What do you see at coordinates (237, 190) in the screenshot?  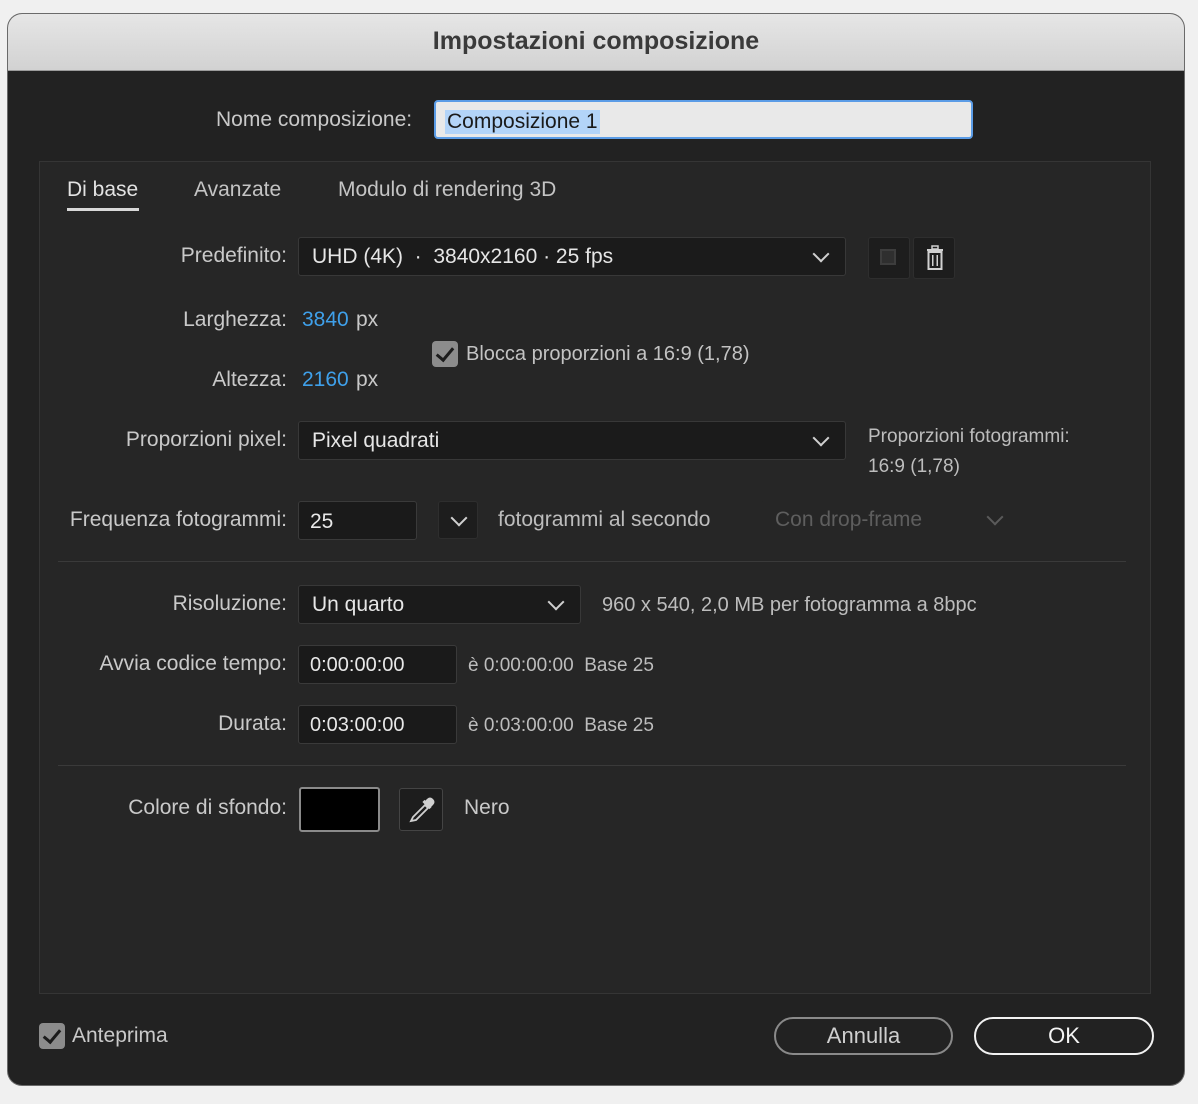 I see `tab-advanced: Avanzate` at bounding box center [237, 190].